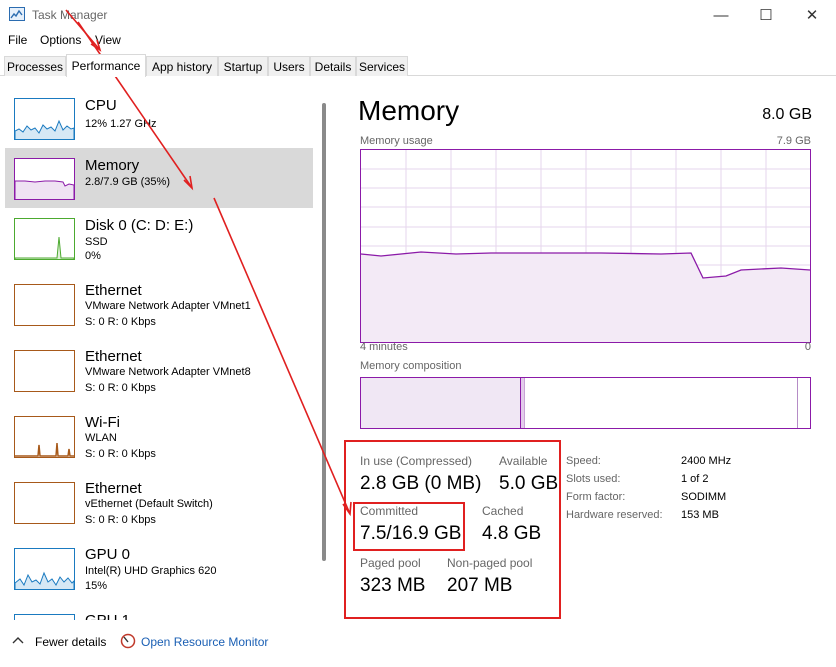 This screenshot has width=836, height=667. I want to click on menu-file: File, so click(17, 40).